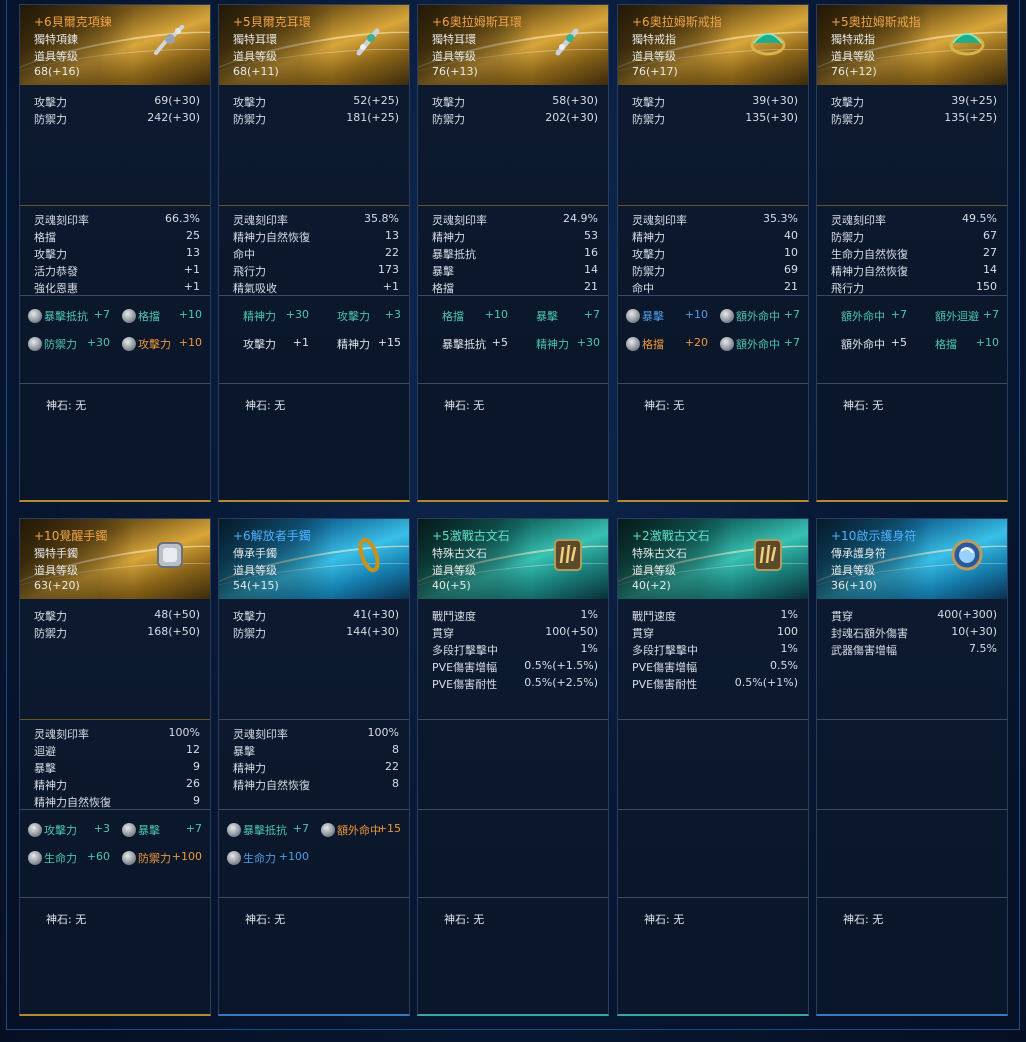  I want to click on manastone-label: 格擋, so click(946, 344).